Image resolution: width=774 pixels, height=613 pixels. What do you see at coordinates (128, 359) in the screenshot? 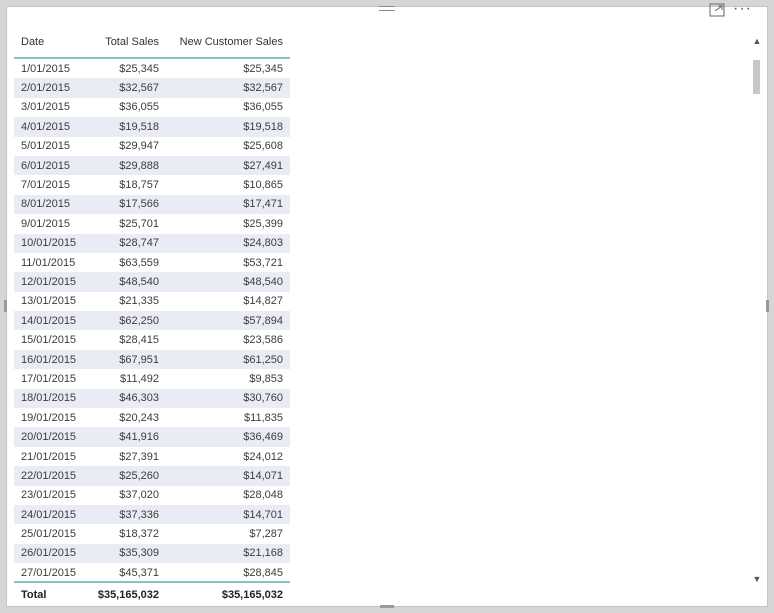
I see `cell-total-sales: $67,951` at bounding box center [128, 359].